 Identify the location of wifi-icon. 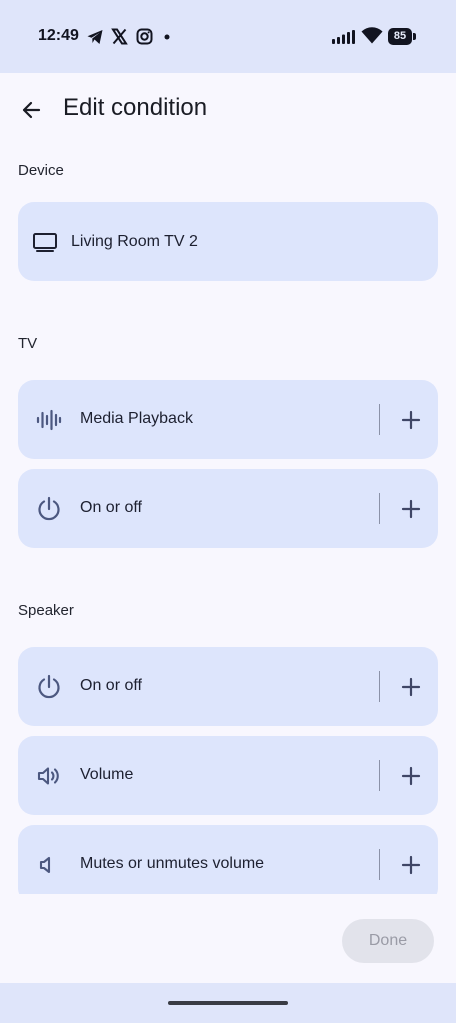
(372, 35).